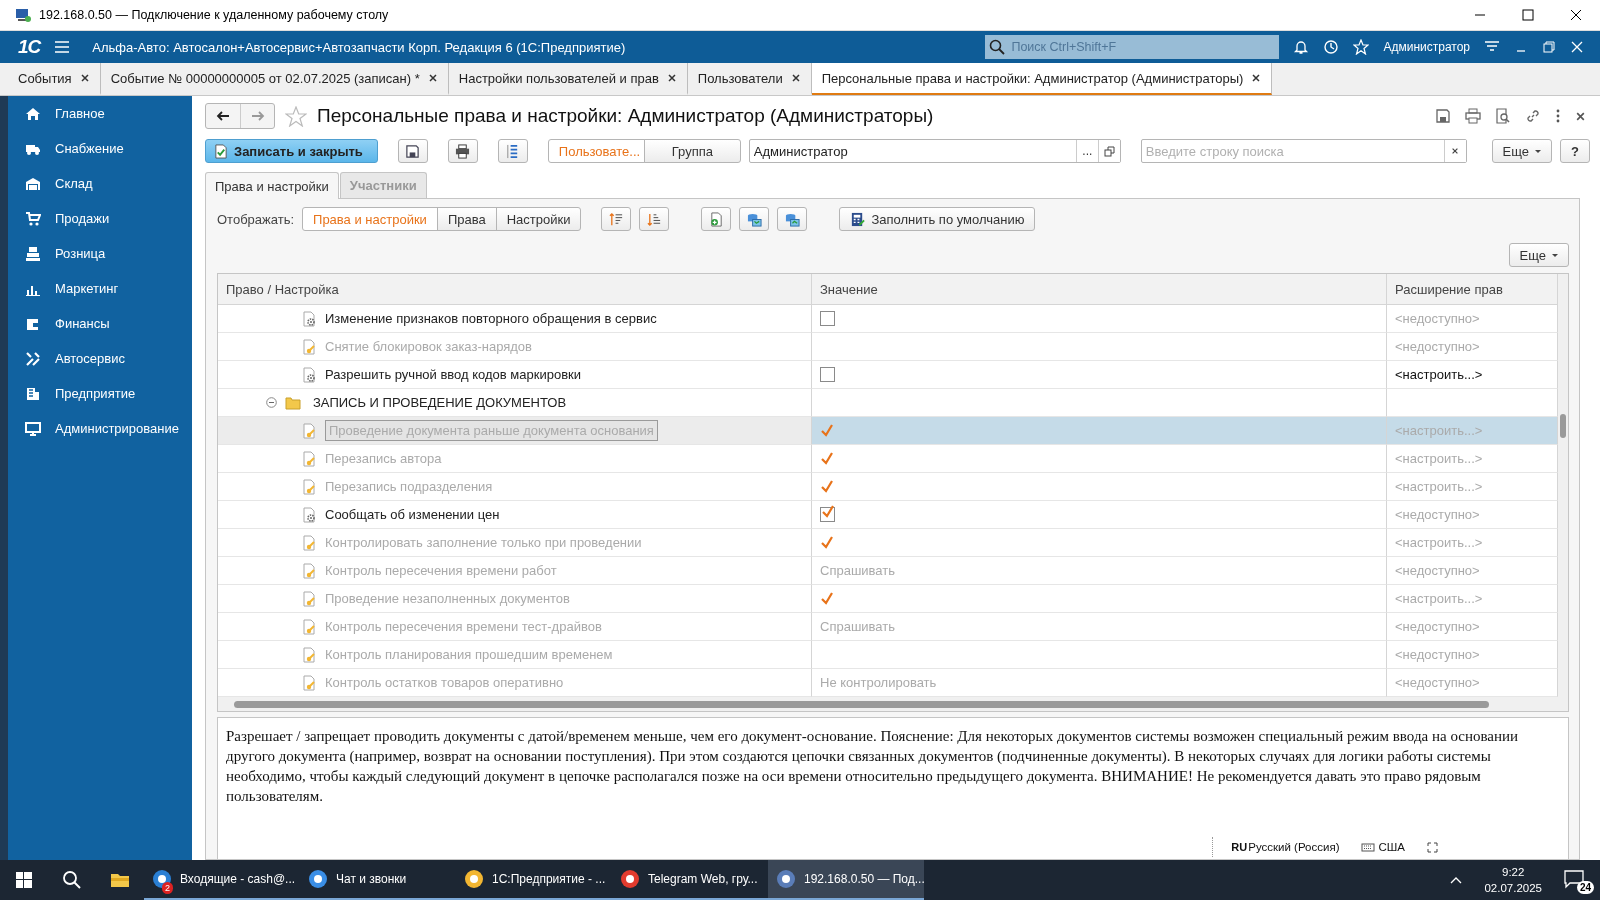  I want to click on tab: Права и настройки, so click(272, 185).